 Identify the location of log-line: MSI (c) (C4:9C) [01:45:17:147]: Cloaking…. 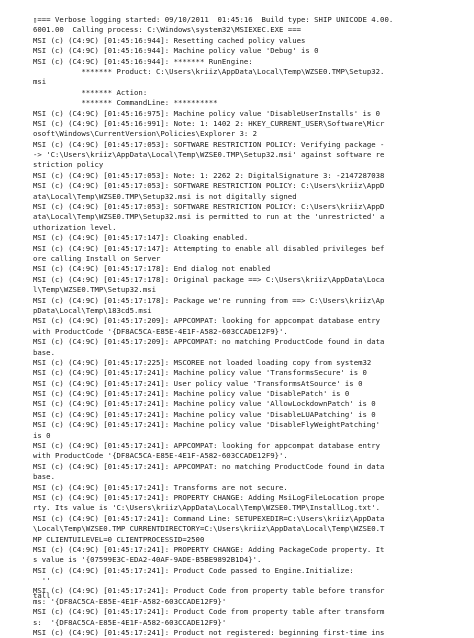
(141, 238).